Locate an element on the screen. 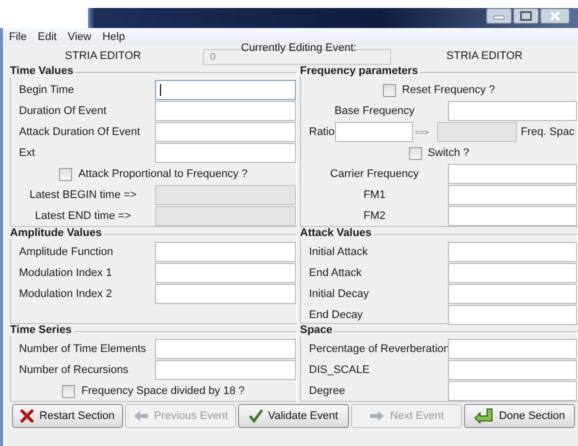  field-label: Number of Time Elements is located at coordinates (83, 349).